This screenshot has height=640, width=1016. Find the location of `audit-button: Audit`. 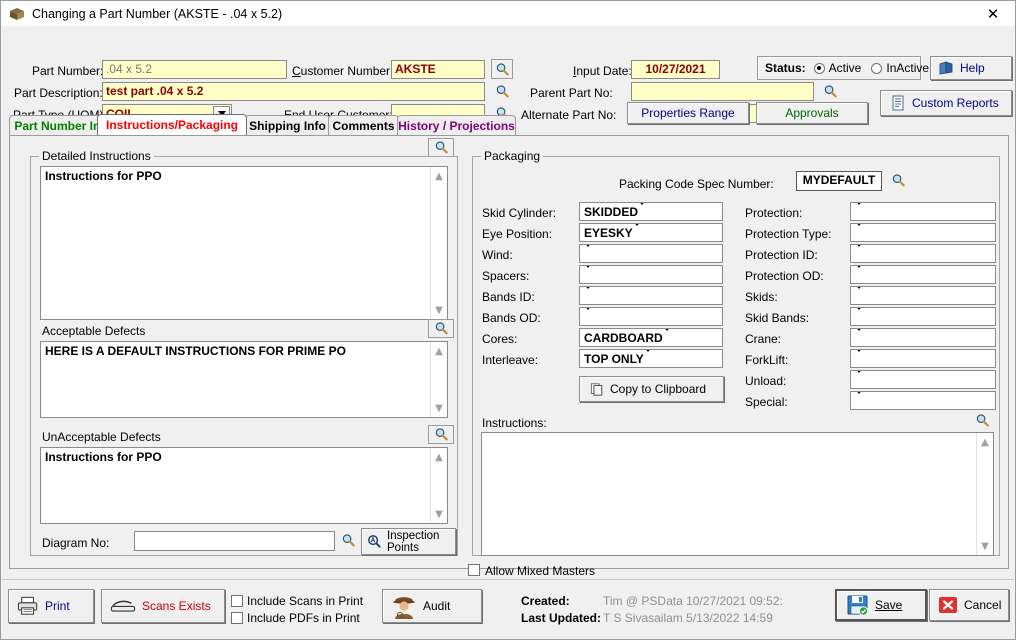

audit-button: Audit is located at coordinates (432, 606).